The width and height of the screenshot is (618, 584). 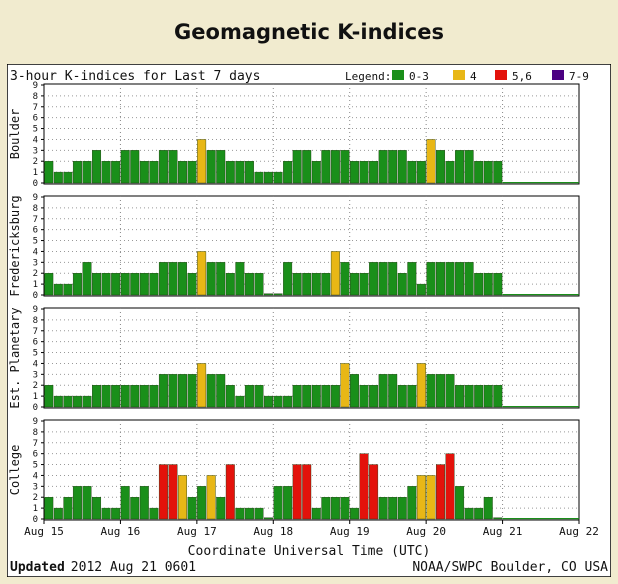 What do you see at coordinates (37, 567) in the screenshot?
I see `footer-updated-label: Updated` at bounding box center [37, 567].